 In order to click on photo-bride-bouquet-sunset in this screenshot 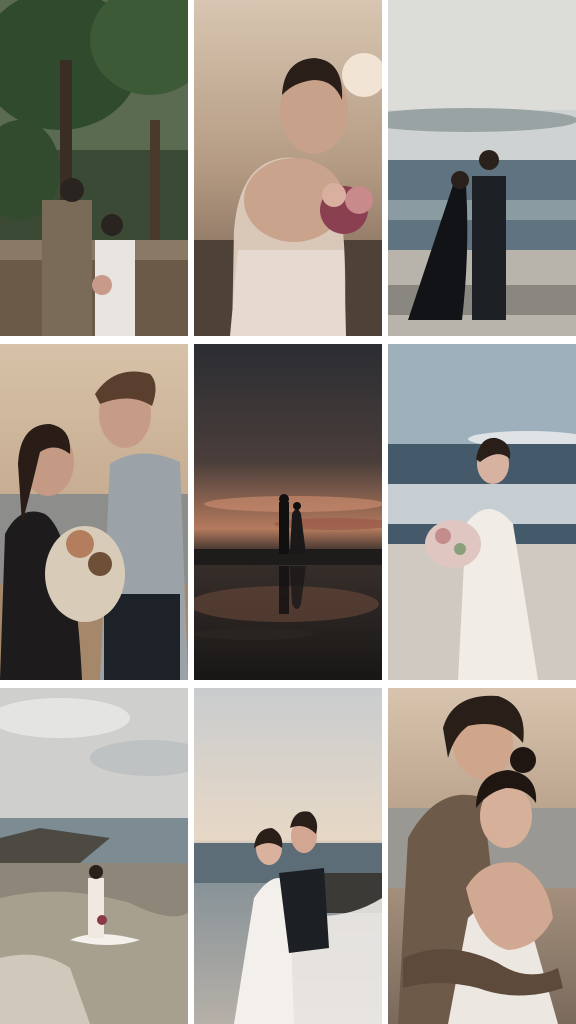, I will do `click(288, 168)`.